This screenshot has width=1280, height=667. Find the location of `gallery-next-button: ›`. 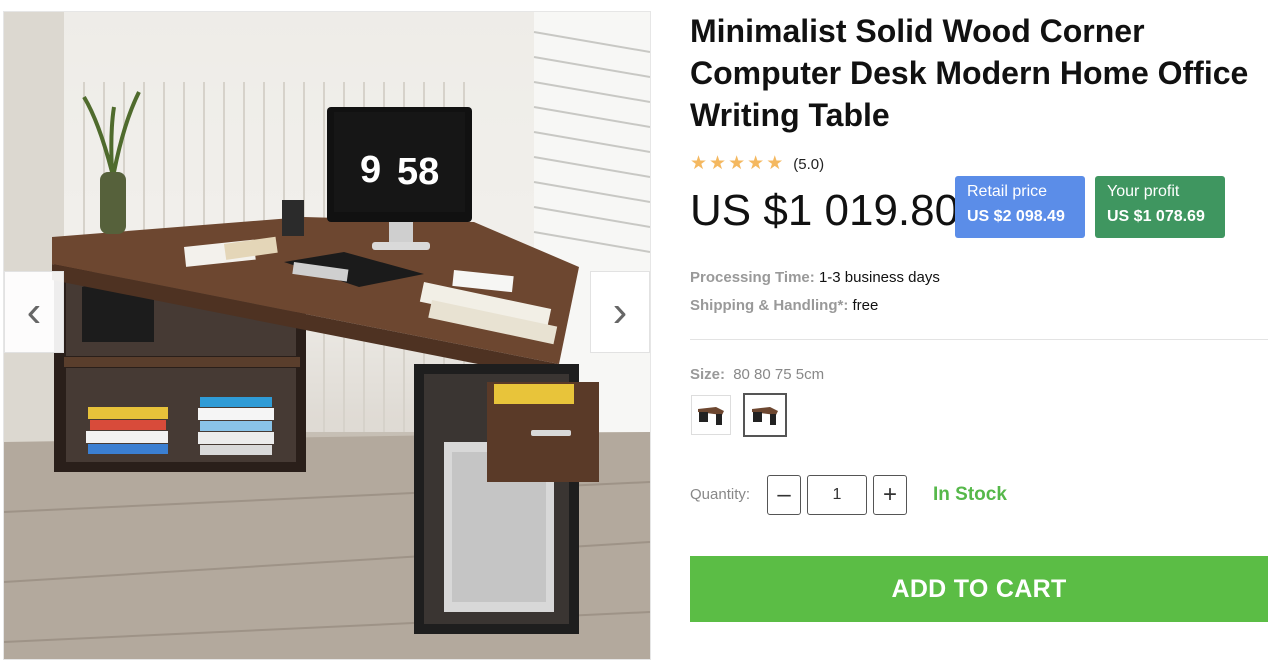

gallery-next-button: › is located at coordinates (620, 312).